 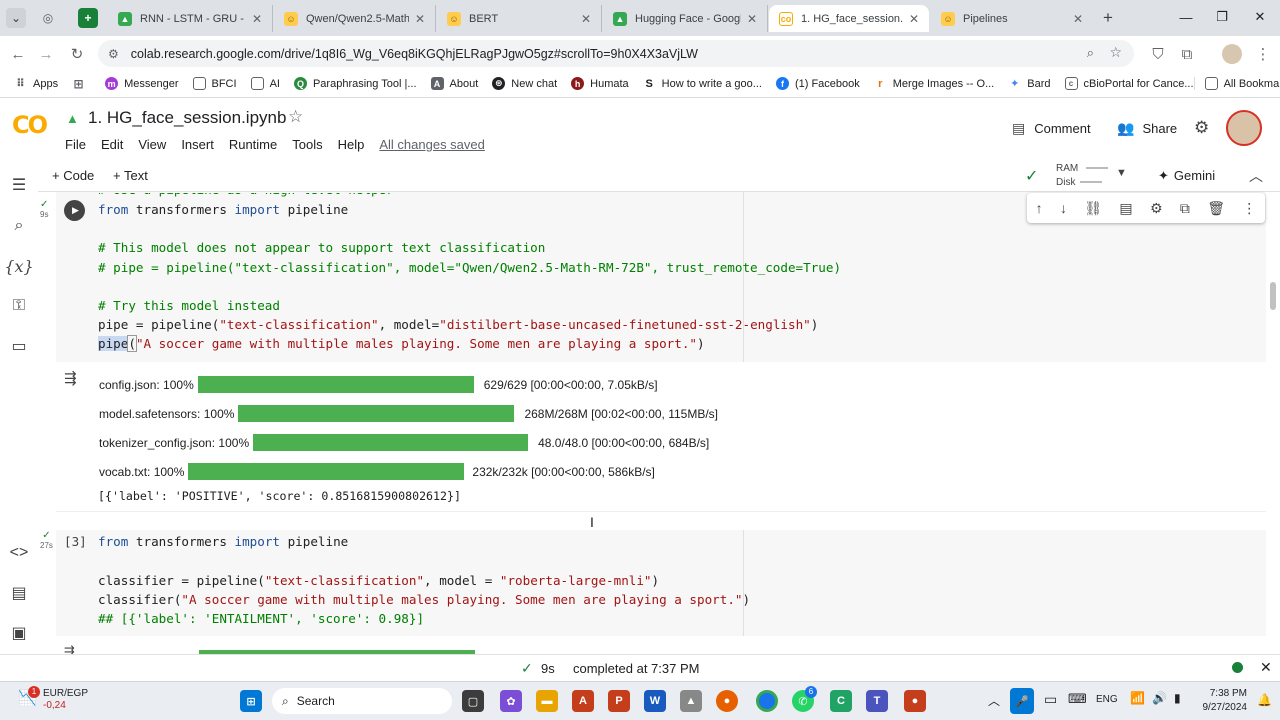 I want to click on minimize-button: —, so click(x=1186, y=17).